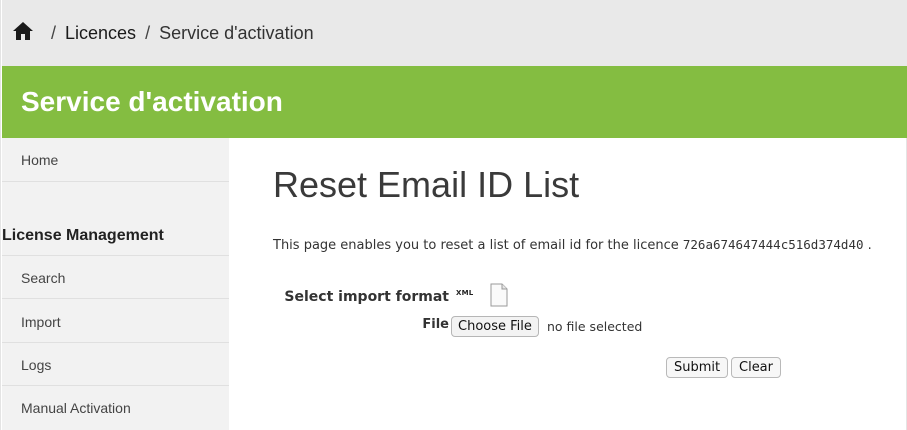 Image resolution: width=907 pixels, height=430 pixels. I want to click on choose-file-button: Choose File, so click(495, 326).